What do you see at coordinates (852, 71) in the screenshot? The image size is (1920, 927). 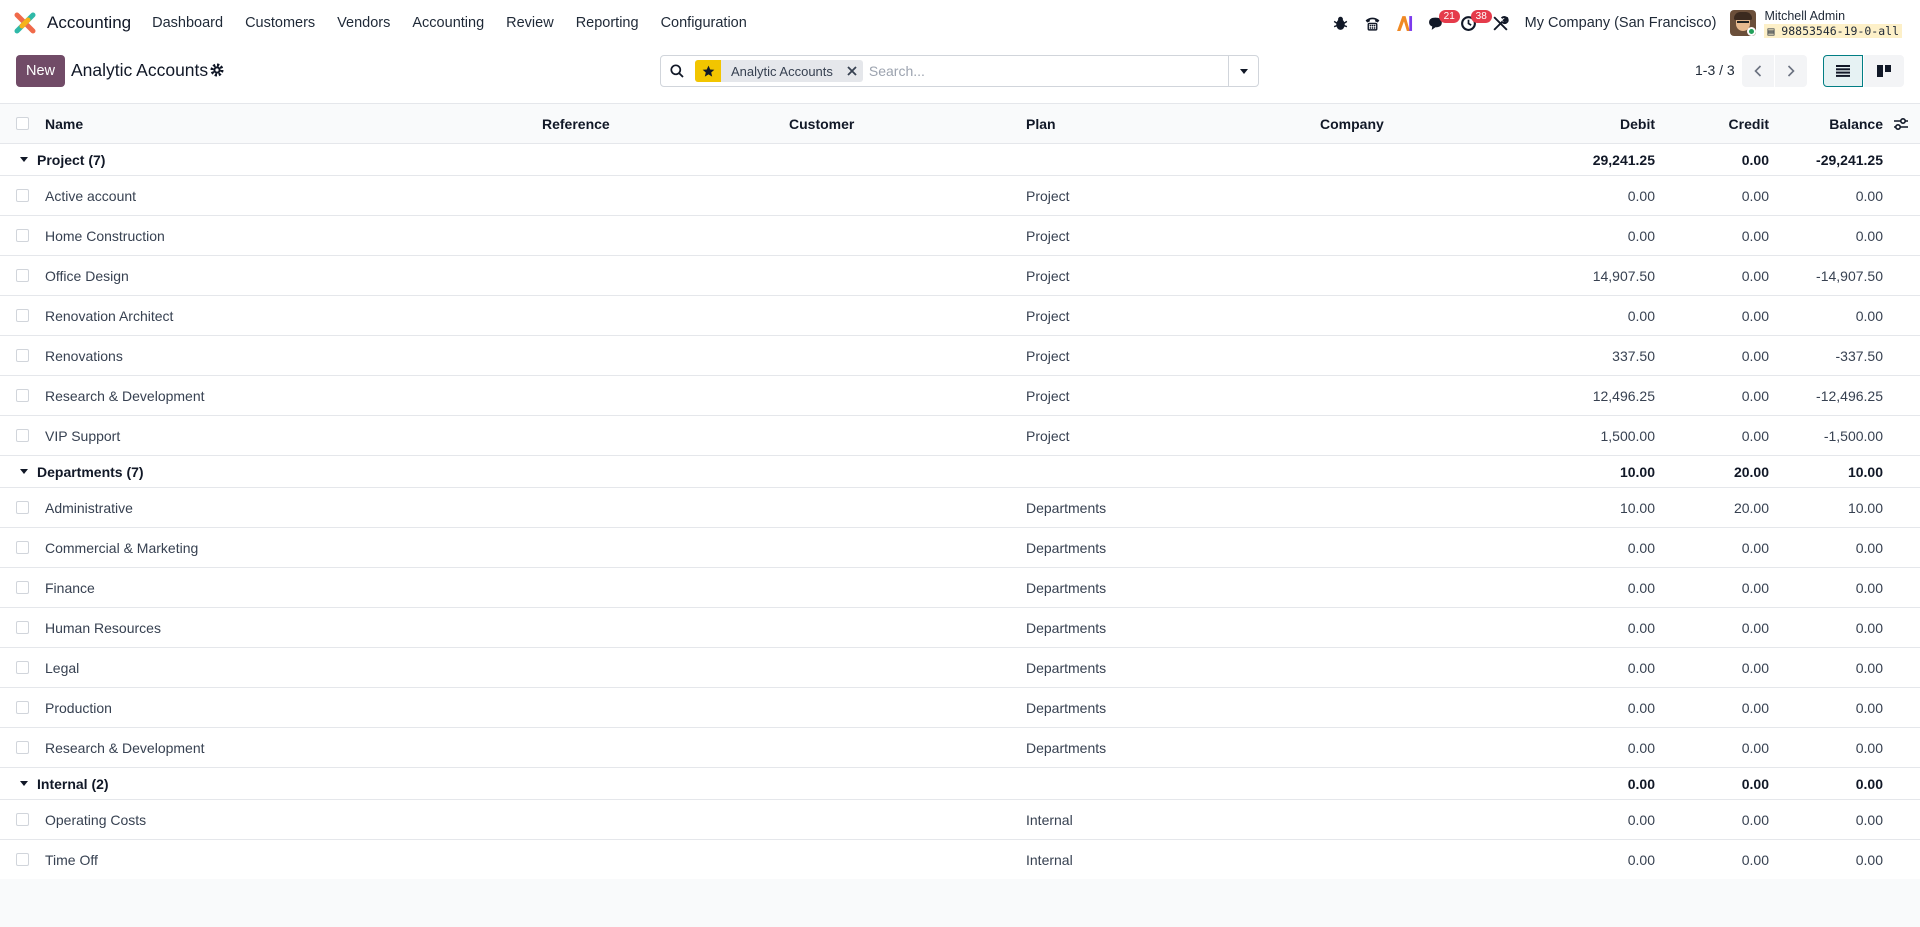 I see `remove-facet-close-icon` at bounding box center [852, 71].